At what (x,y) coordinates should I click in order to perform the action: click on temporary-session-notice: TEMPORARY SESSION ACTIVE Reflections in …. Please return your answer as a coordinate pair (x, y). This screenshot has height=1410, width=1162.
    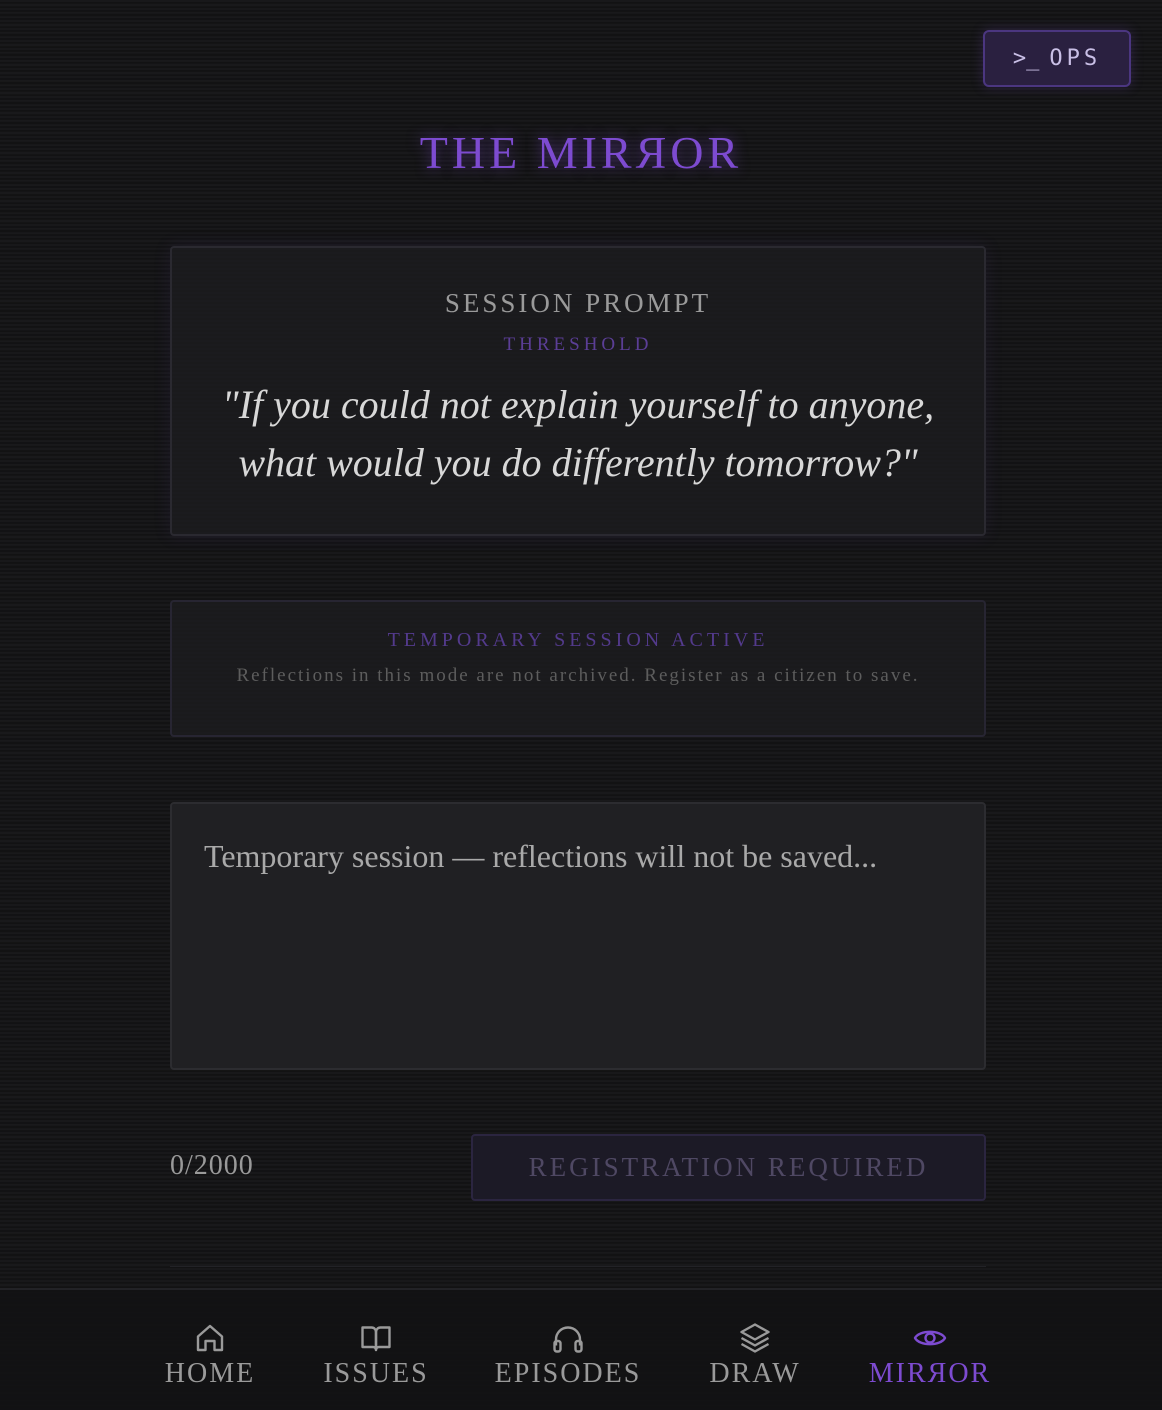
    Looking at the image, I should click on (578, 668).